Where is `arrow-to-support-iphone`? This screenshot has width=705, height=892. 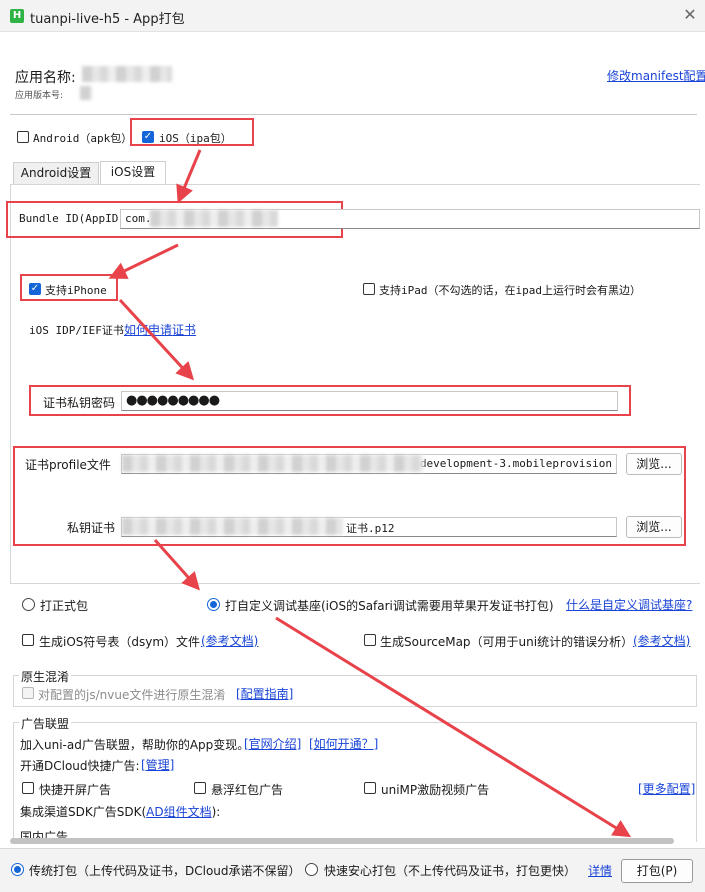 arrow-to-support-iphone is located at coordinates (143, 261).